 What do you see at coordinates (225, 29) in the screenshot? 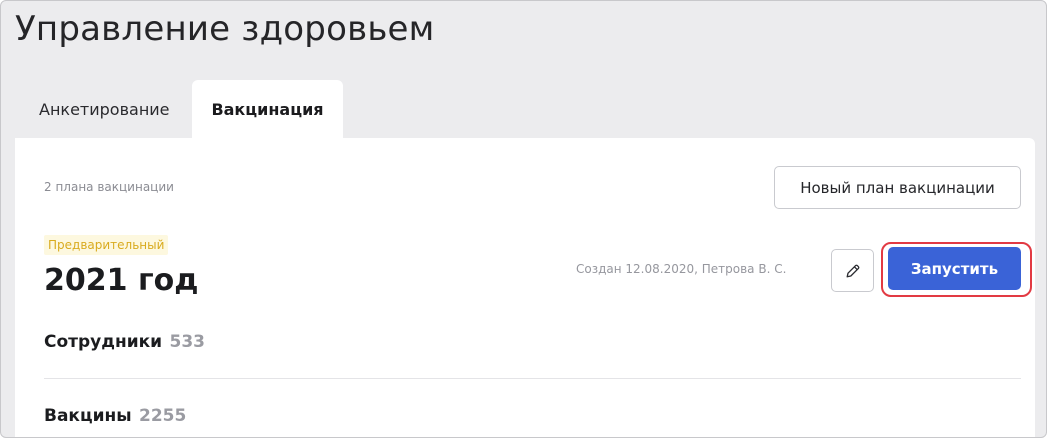
I see `page-title: Управление здоровьем` at bounding box center [225, 29].